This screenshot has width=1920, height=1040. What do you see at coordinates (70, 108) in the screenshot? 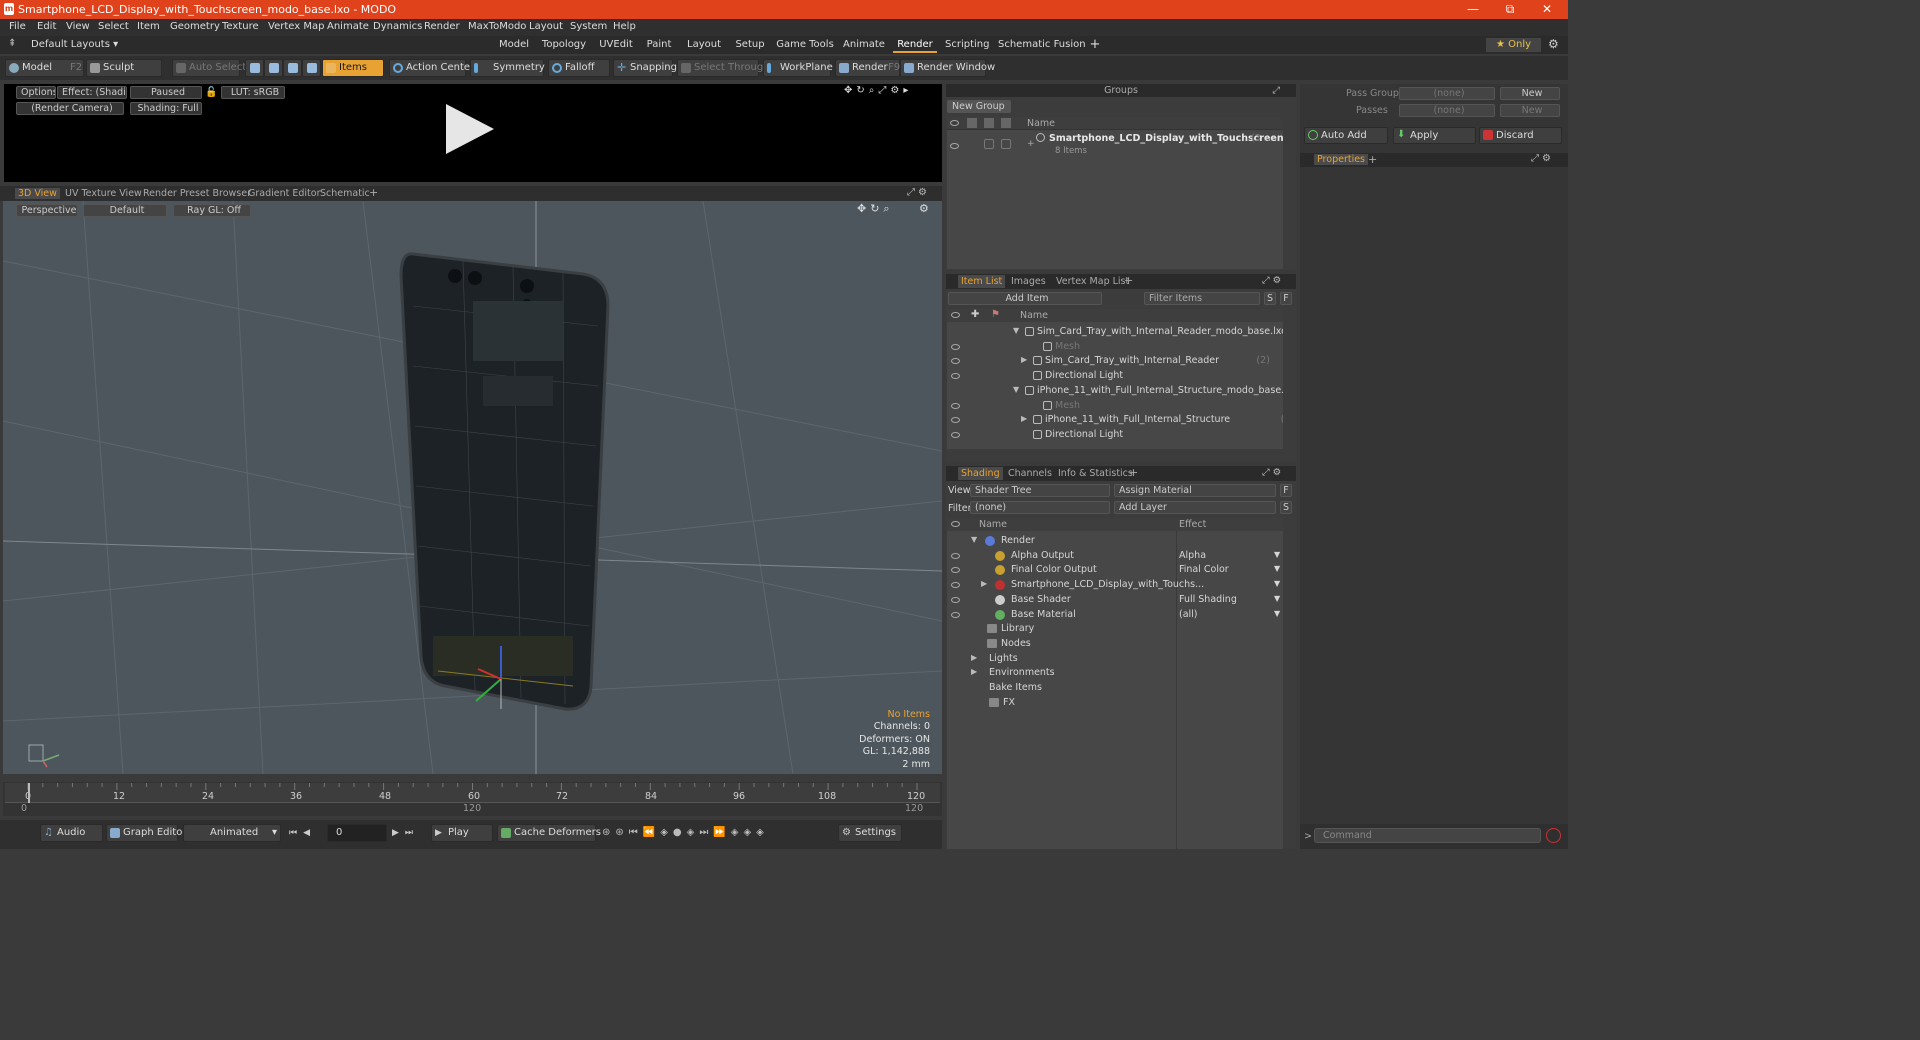
I see `camera-dropdown: (Render Camera)` at bounding box center [70, 108].